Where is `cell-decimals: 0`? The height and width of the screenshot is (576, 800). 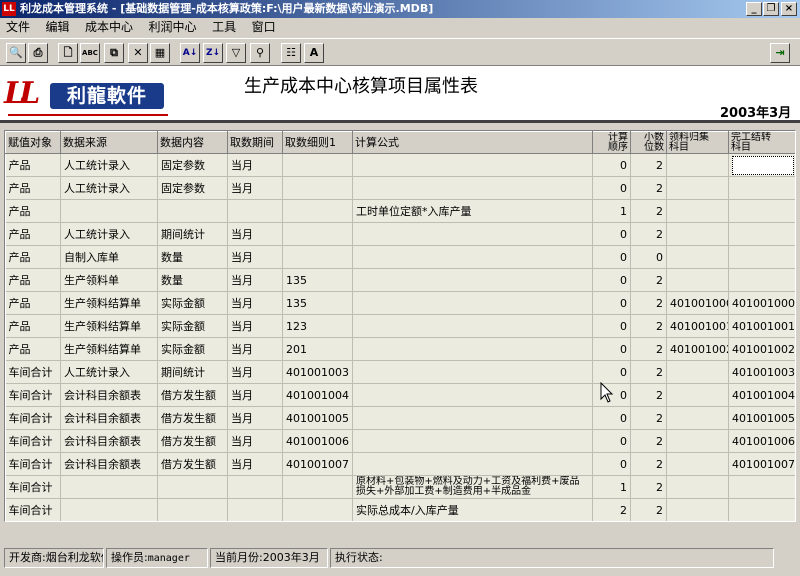 cell-decimals: 0 is located at coordinates (648, 257).